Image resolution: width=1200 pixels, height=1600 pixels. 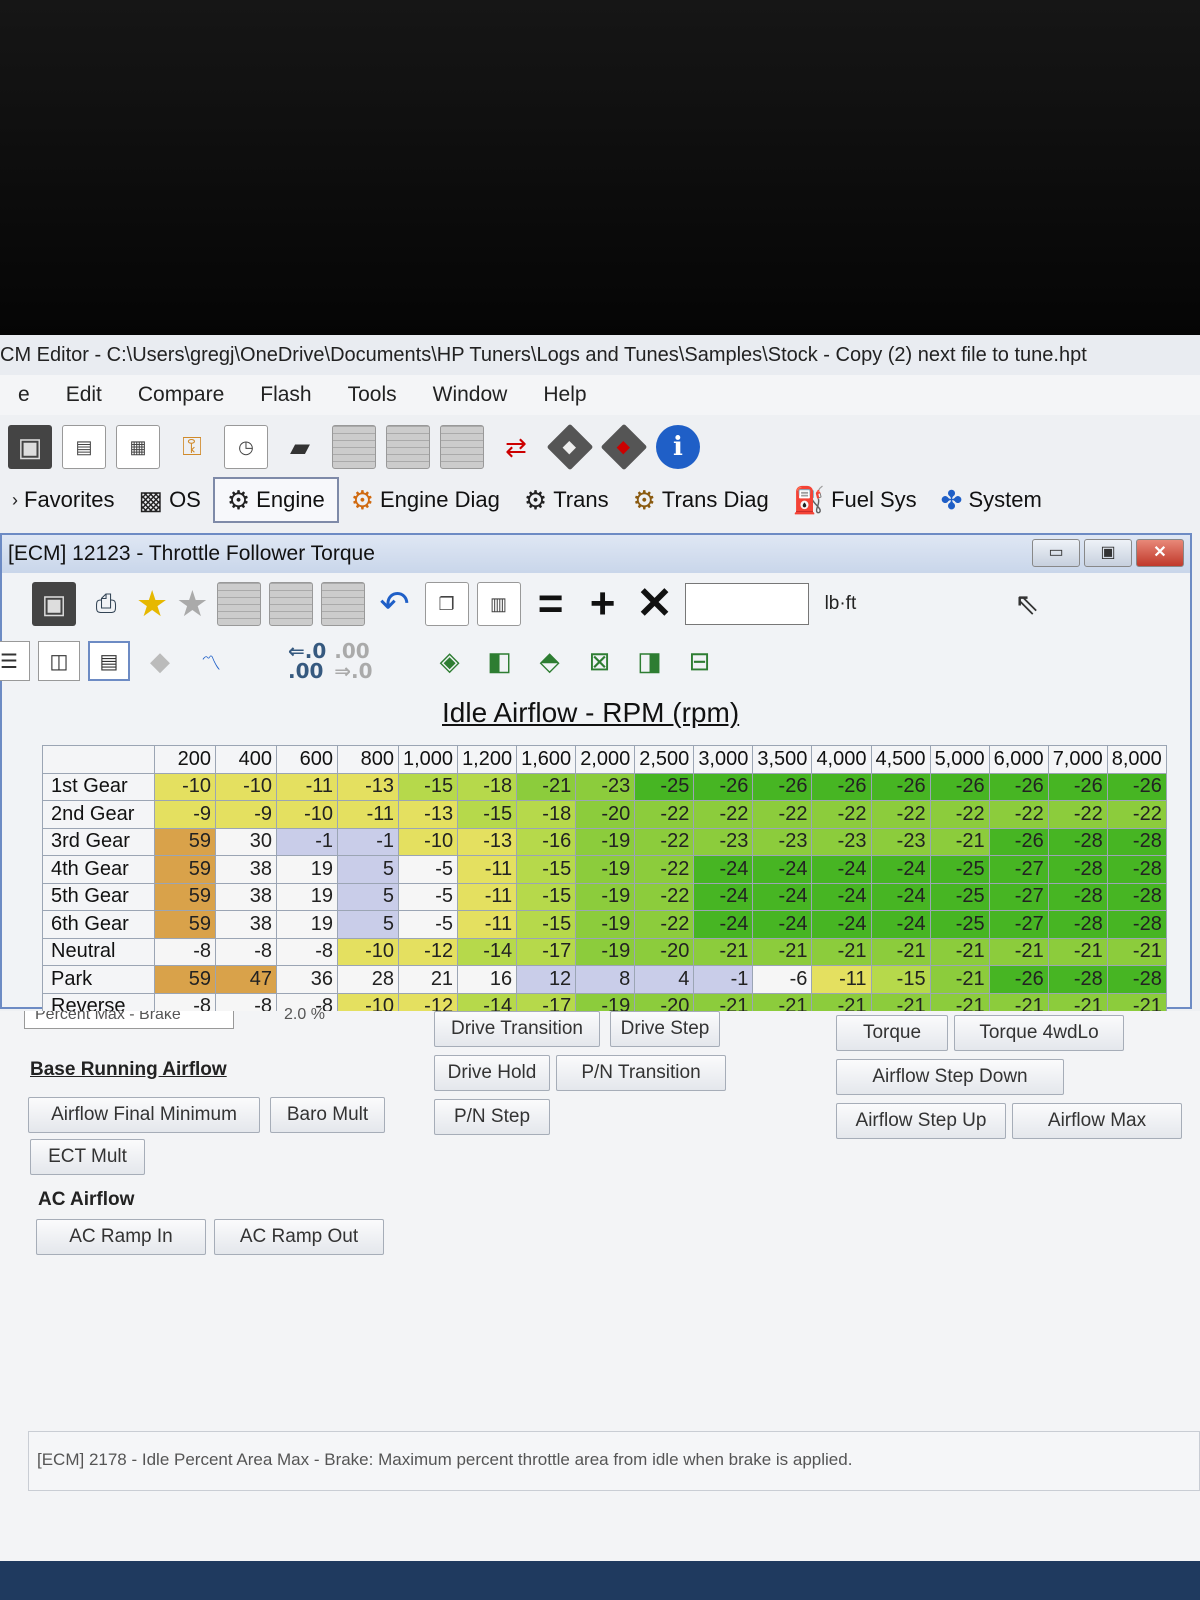 I want to click on table-cell: -12, so click(x=428, y=951).